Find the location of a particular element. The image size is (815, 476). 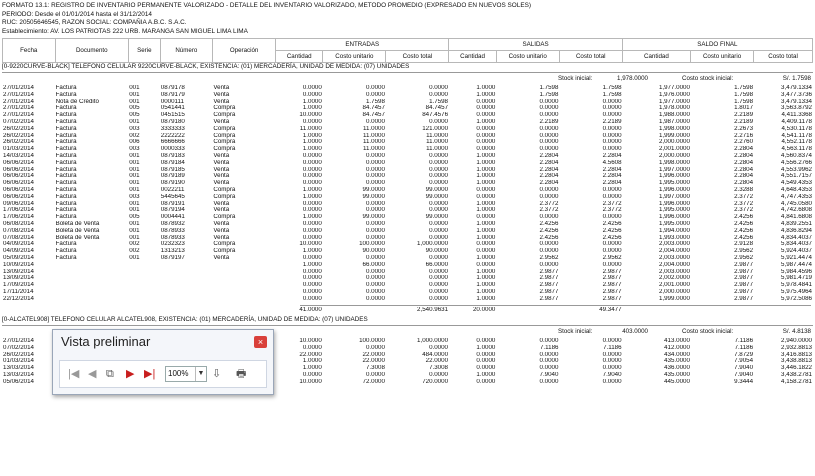

export-icon: ⇩ is located at coordinates (216, 374).